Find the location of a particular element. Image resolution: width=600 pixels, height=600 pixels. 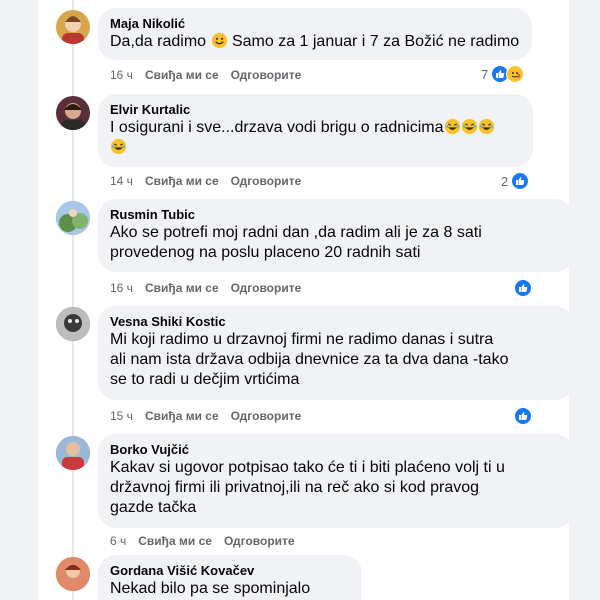

thread-line is located at coordinates (73, 300).